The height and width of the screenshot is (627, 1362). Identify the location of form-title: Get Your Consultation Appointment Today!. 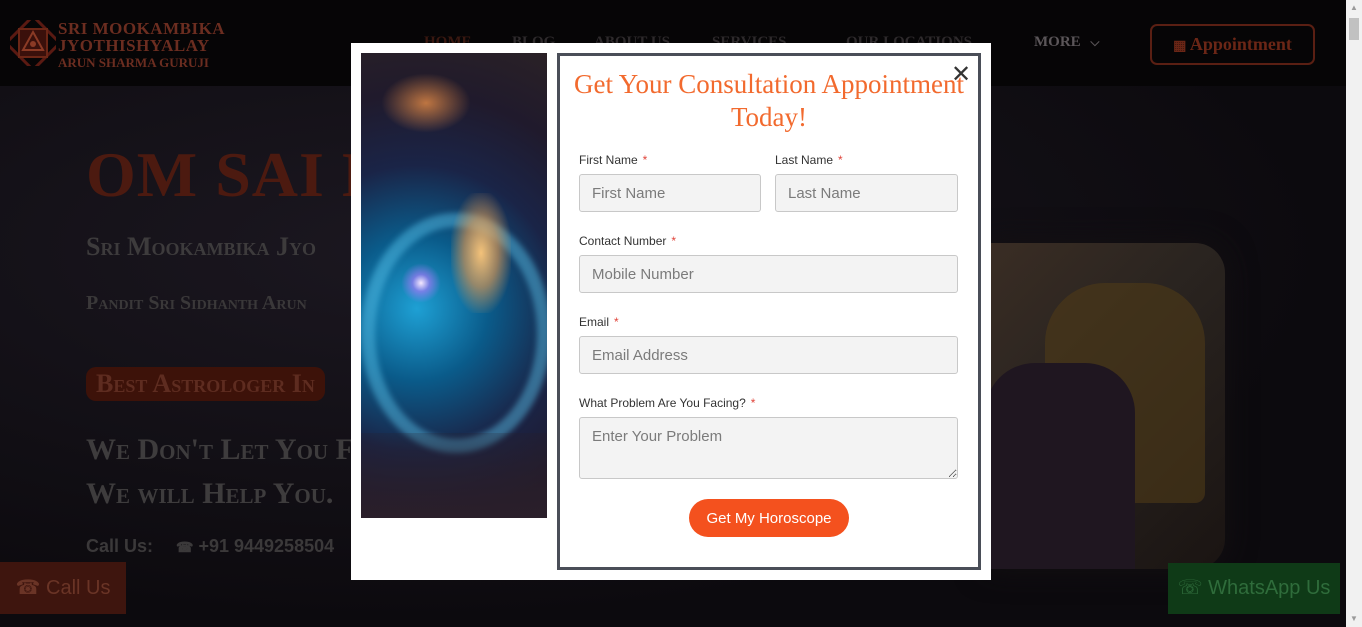
(769, 100).